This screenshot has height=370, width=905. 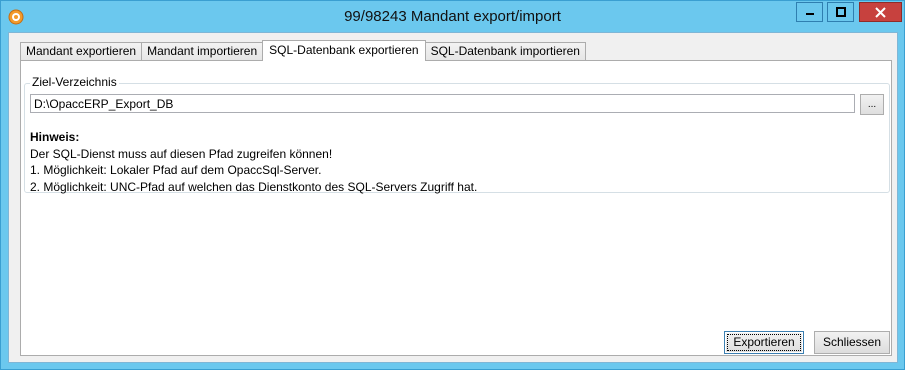 I want to click on maximize-icon, so click(x=840, y=12).